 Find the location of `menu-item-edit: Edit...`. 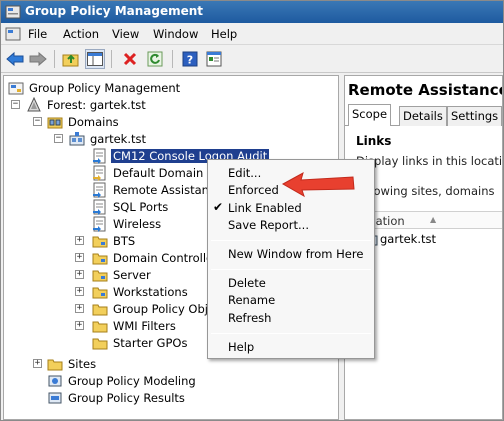

menu-item-edit: Edit... is located at coordinates (244, 174).